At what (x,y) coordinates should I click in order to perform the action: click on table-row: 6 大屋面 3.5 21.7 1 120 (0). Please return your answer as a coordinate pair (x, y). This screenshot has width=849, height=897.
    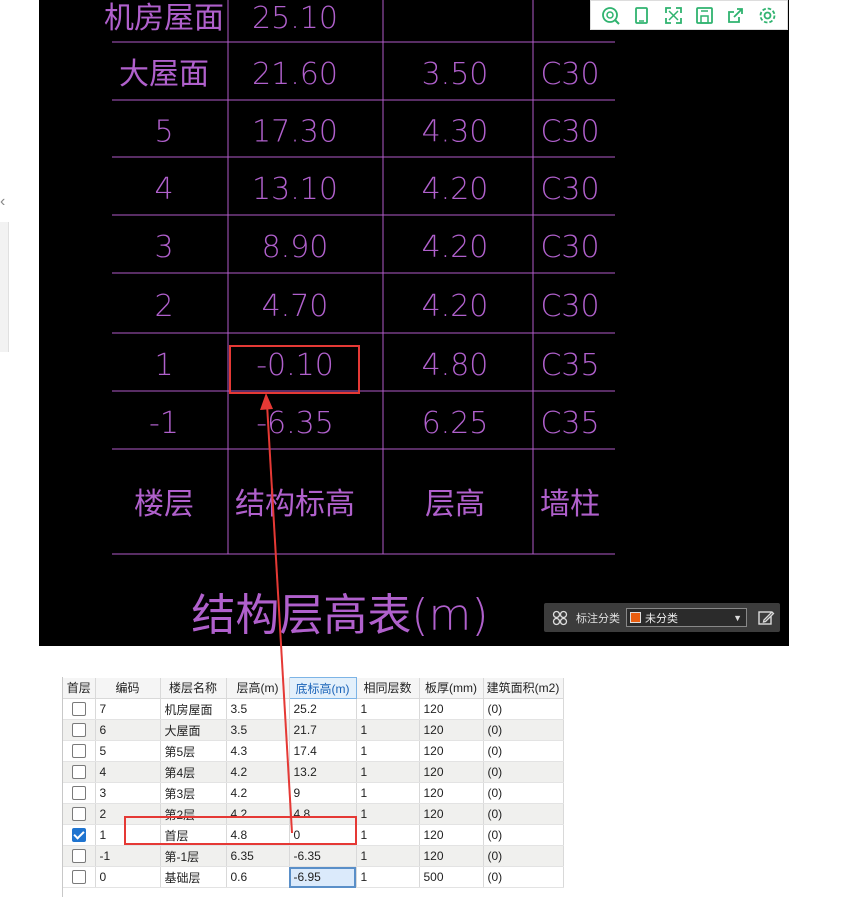
    Looking at the image, I should click on (313, 730).